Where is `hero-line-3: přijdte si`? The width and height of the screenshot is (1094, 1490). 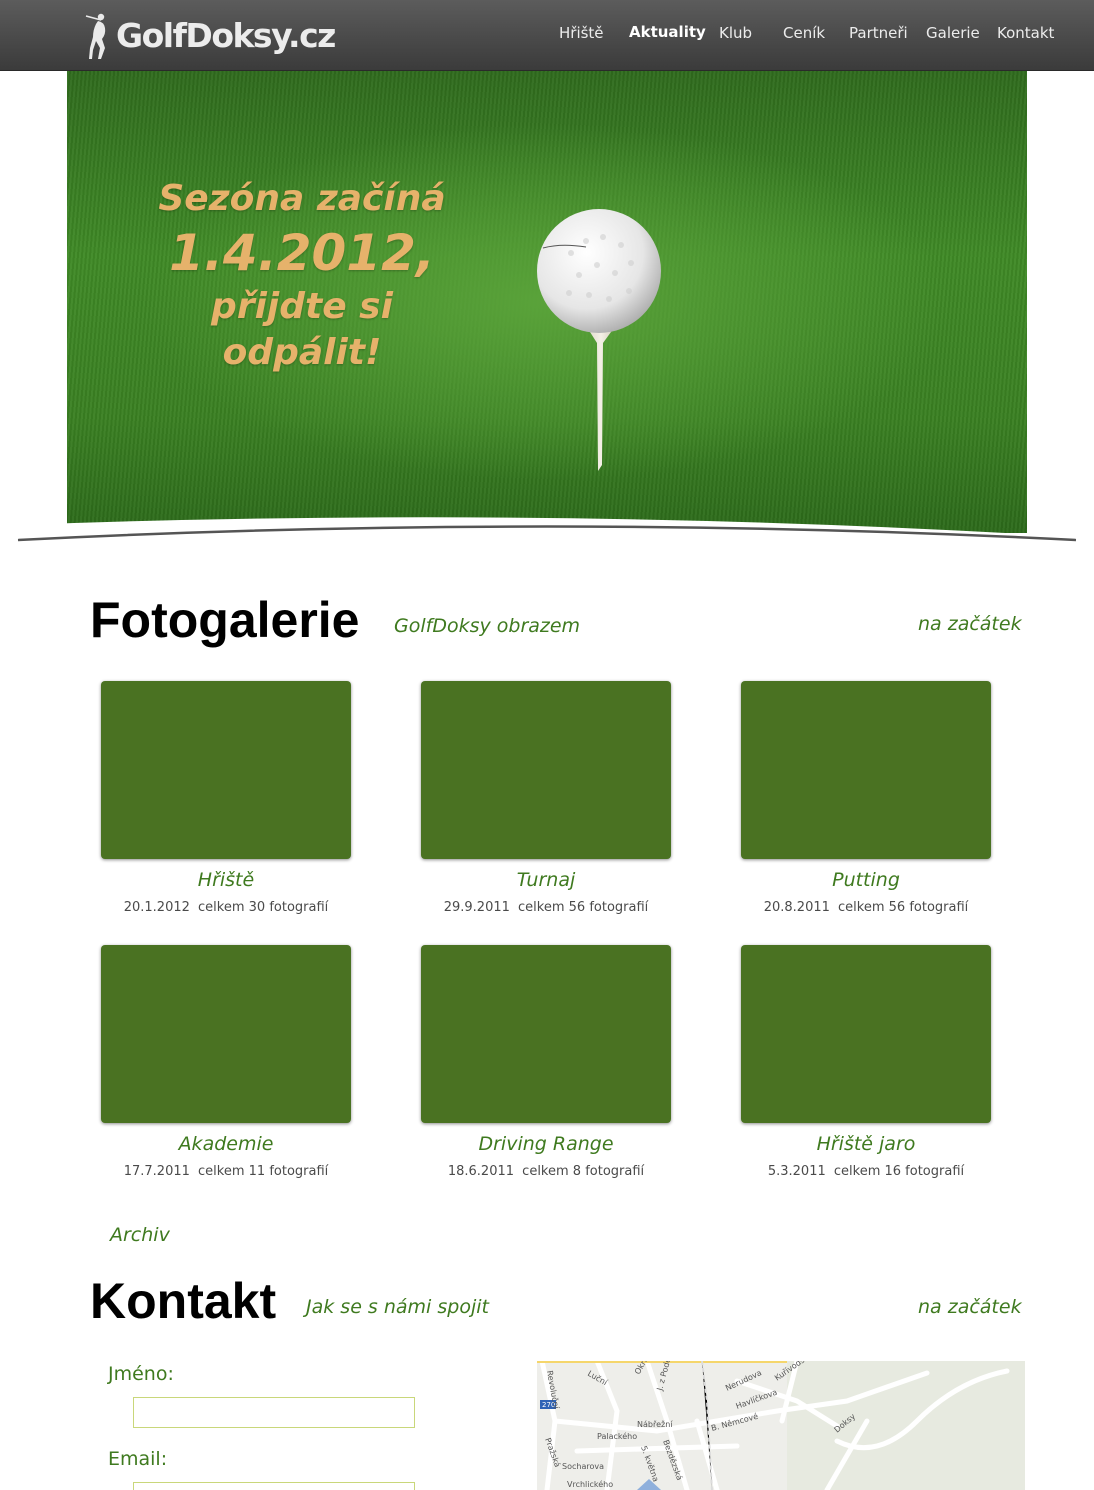 hero-line-3: přijdte si is located at coordinates (302, 306).